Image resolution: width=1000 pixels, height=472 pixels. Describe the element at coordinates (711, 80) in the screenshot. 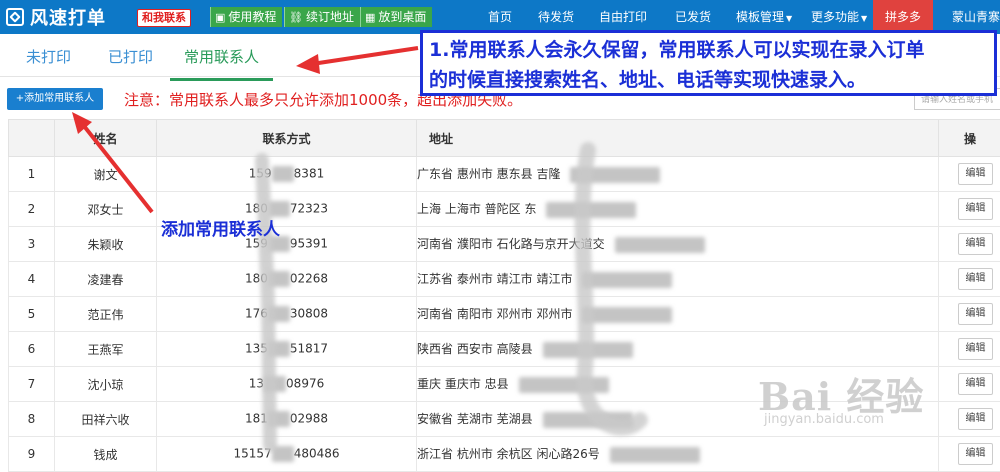

I see `callout-line-2: 的时候直接搜索姓名、地址、电话等实现快速录入。` at that location.